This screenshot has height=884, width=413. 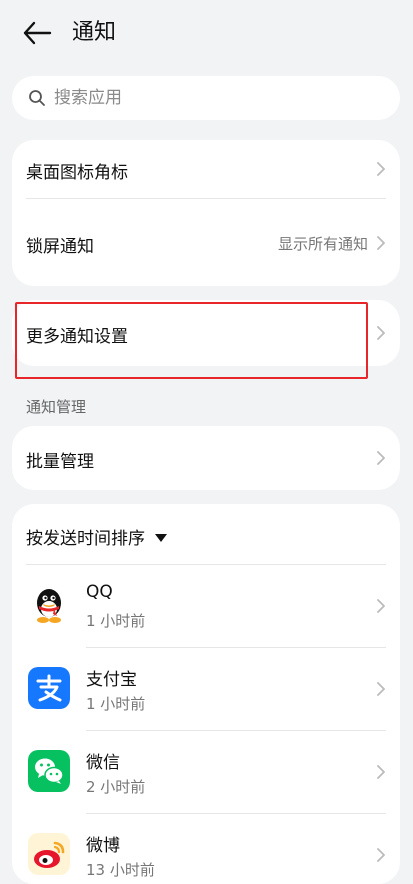 I want to click on app-time: 13 小时前, so click(x=120, y=870).